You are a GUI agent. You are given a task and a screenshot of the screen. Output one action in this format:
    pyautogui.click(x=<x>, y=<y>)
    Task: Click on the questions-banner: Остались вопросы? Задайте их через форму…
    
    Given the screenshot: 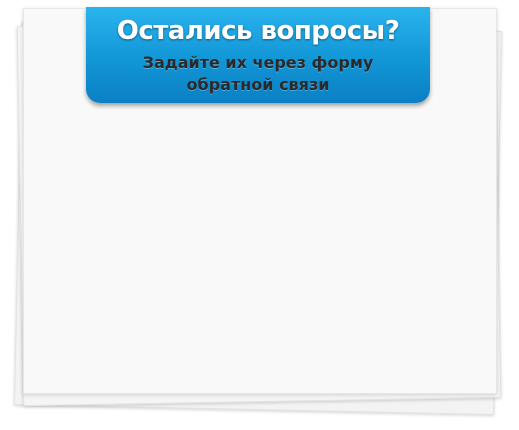 What is the action you would take?
    pyautogui.click(x=258, y=55)
    